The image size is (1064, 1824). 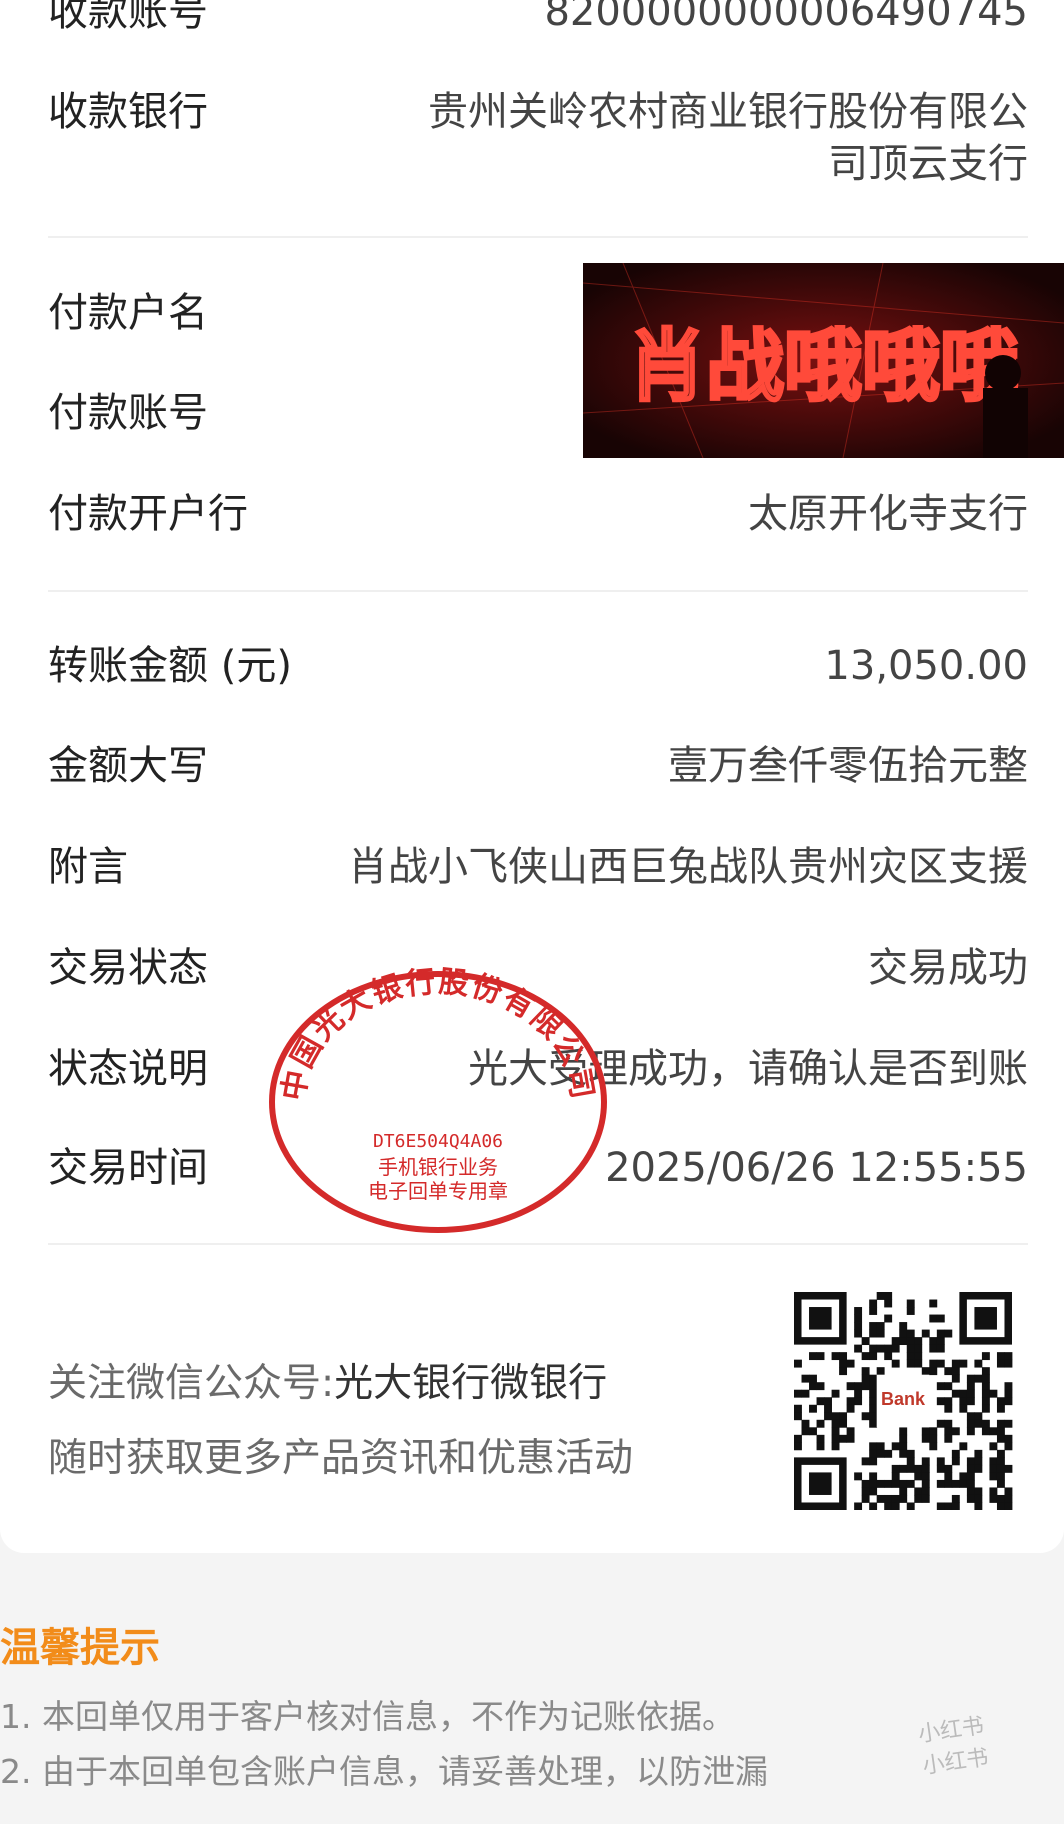 I want to click on wechat-follow-subtitle: 随时获取更多产品资讯和优惠活动, so click(x=341, y=1458).